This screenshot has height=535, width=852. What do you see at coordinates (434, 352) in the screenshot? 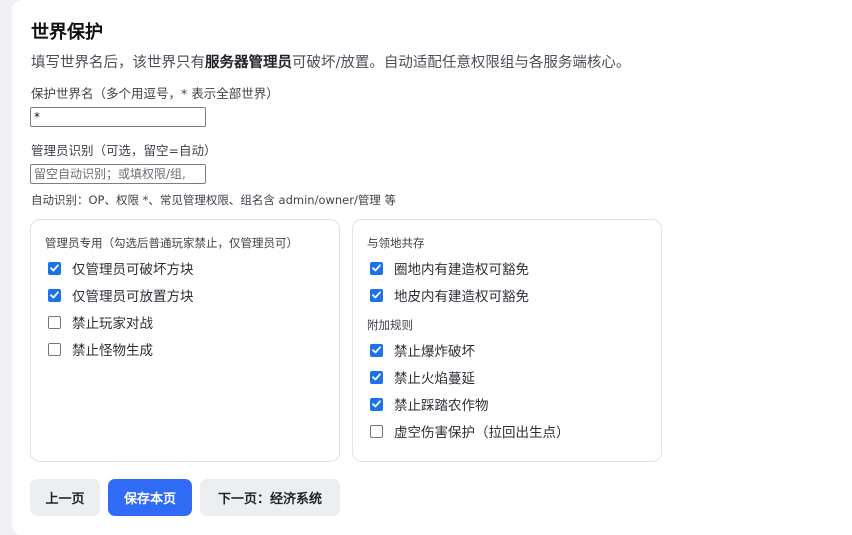
I see `option-label: 禁止爆炸破坏` at bounding box center [434, 352].